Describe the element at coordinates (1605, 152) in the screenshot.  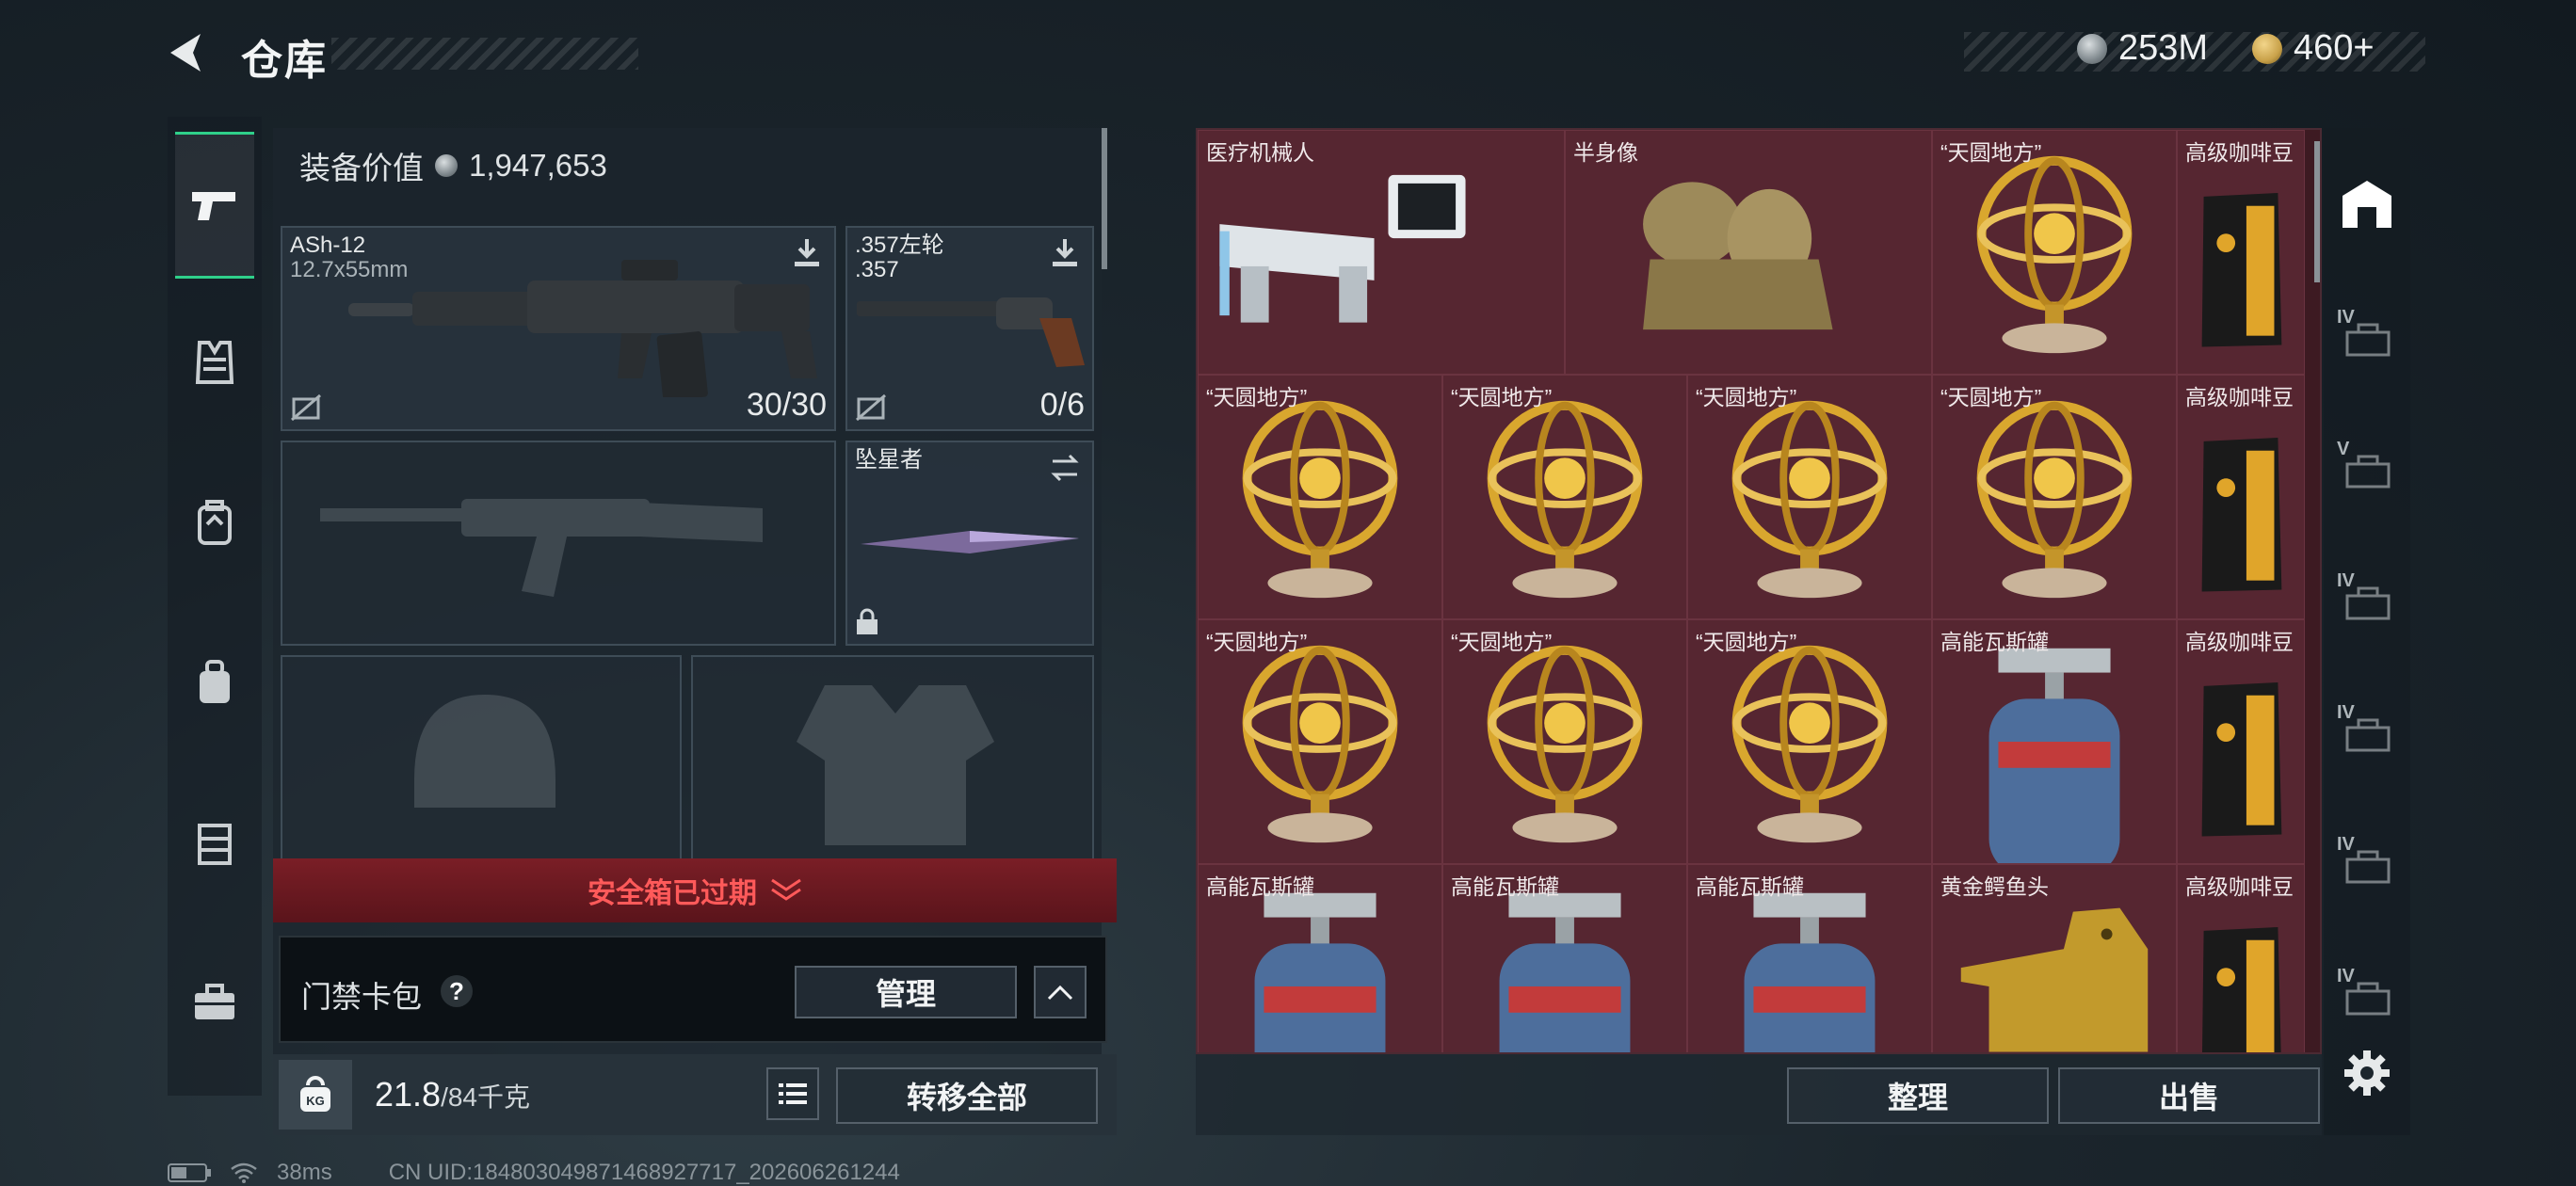
I see `stash-item-name: 半身像` at that location.